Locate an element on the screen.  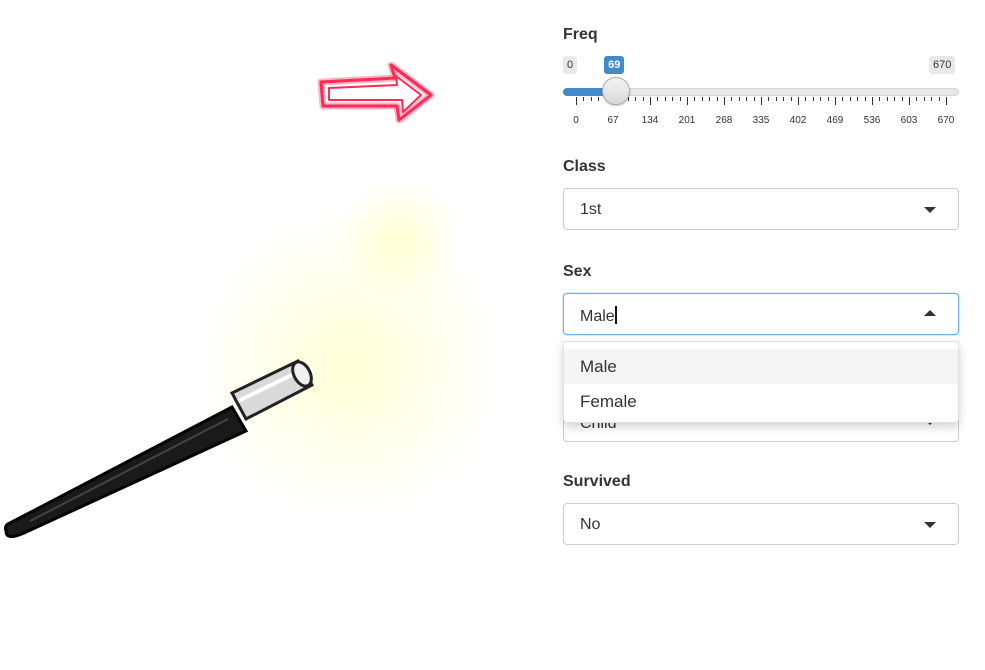
freq-slider-handle is located at coordinates (616, 91).